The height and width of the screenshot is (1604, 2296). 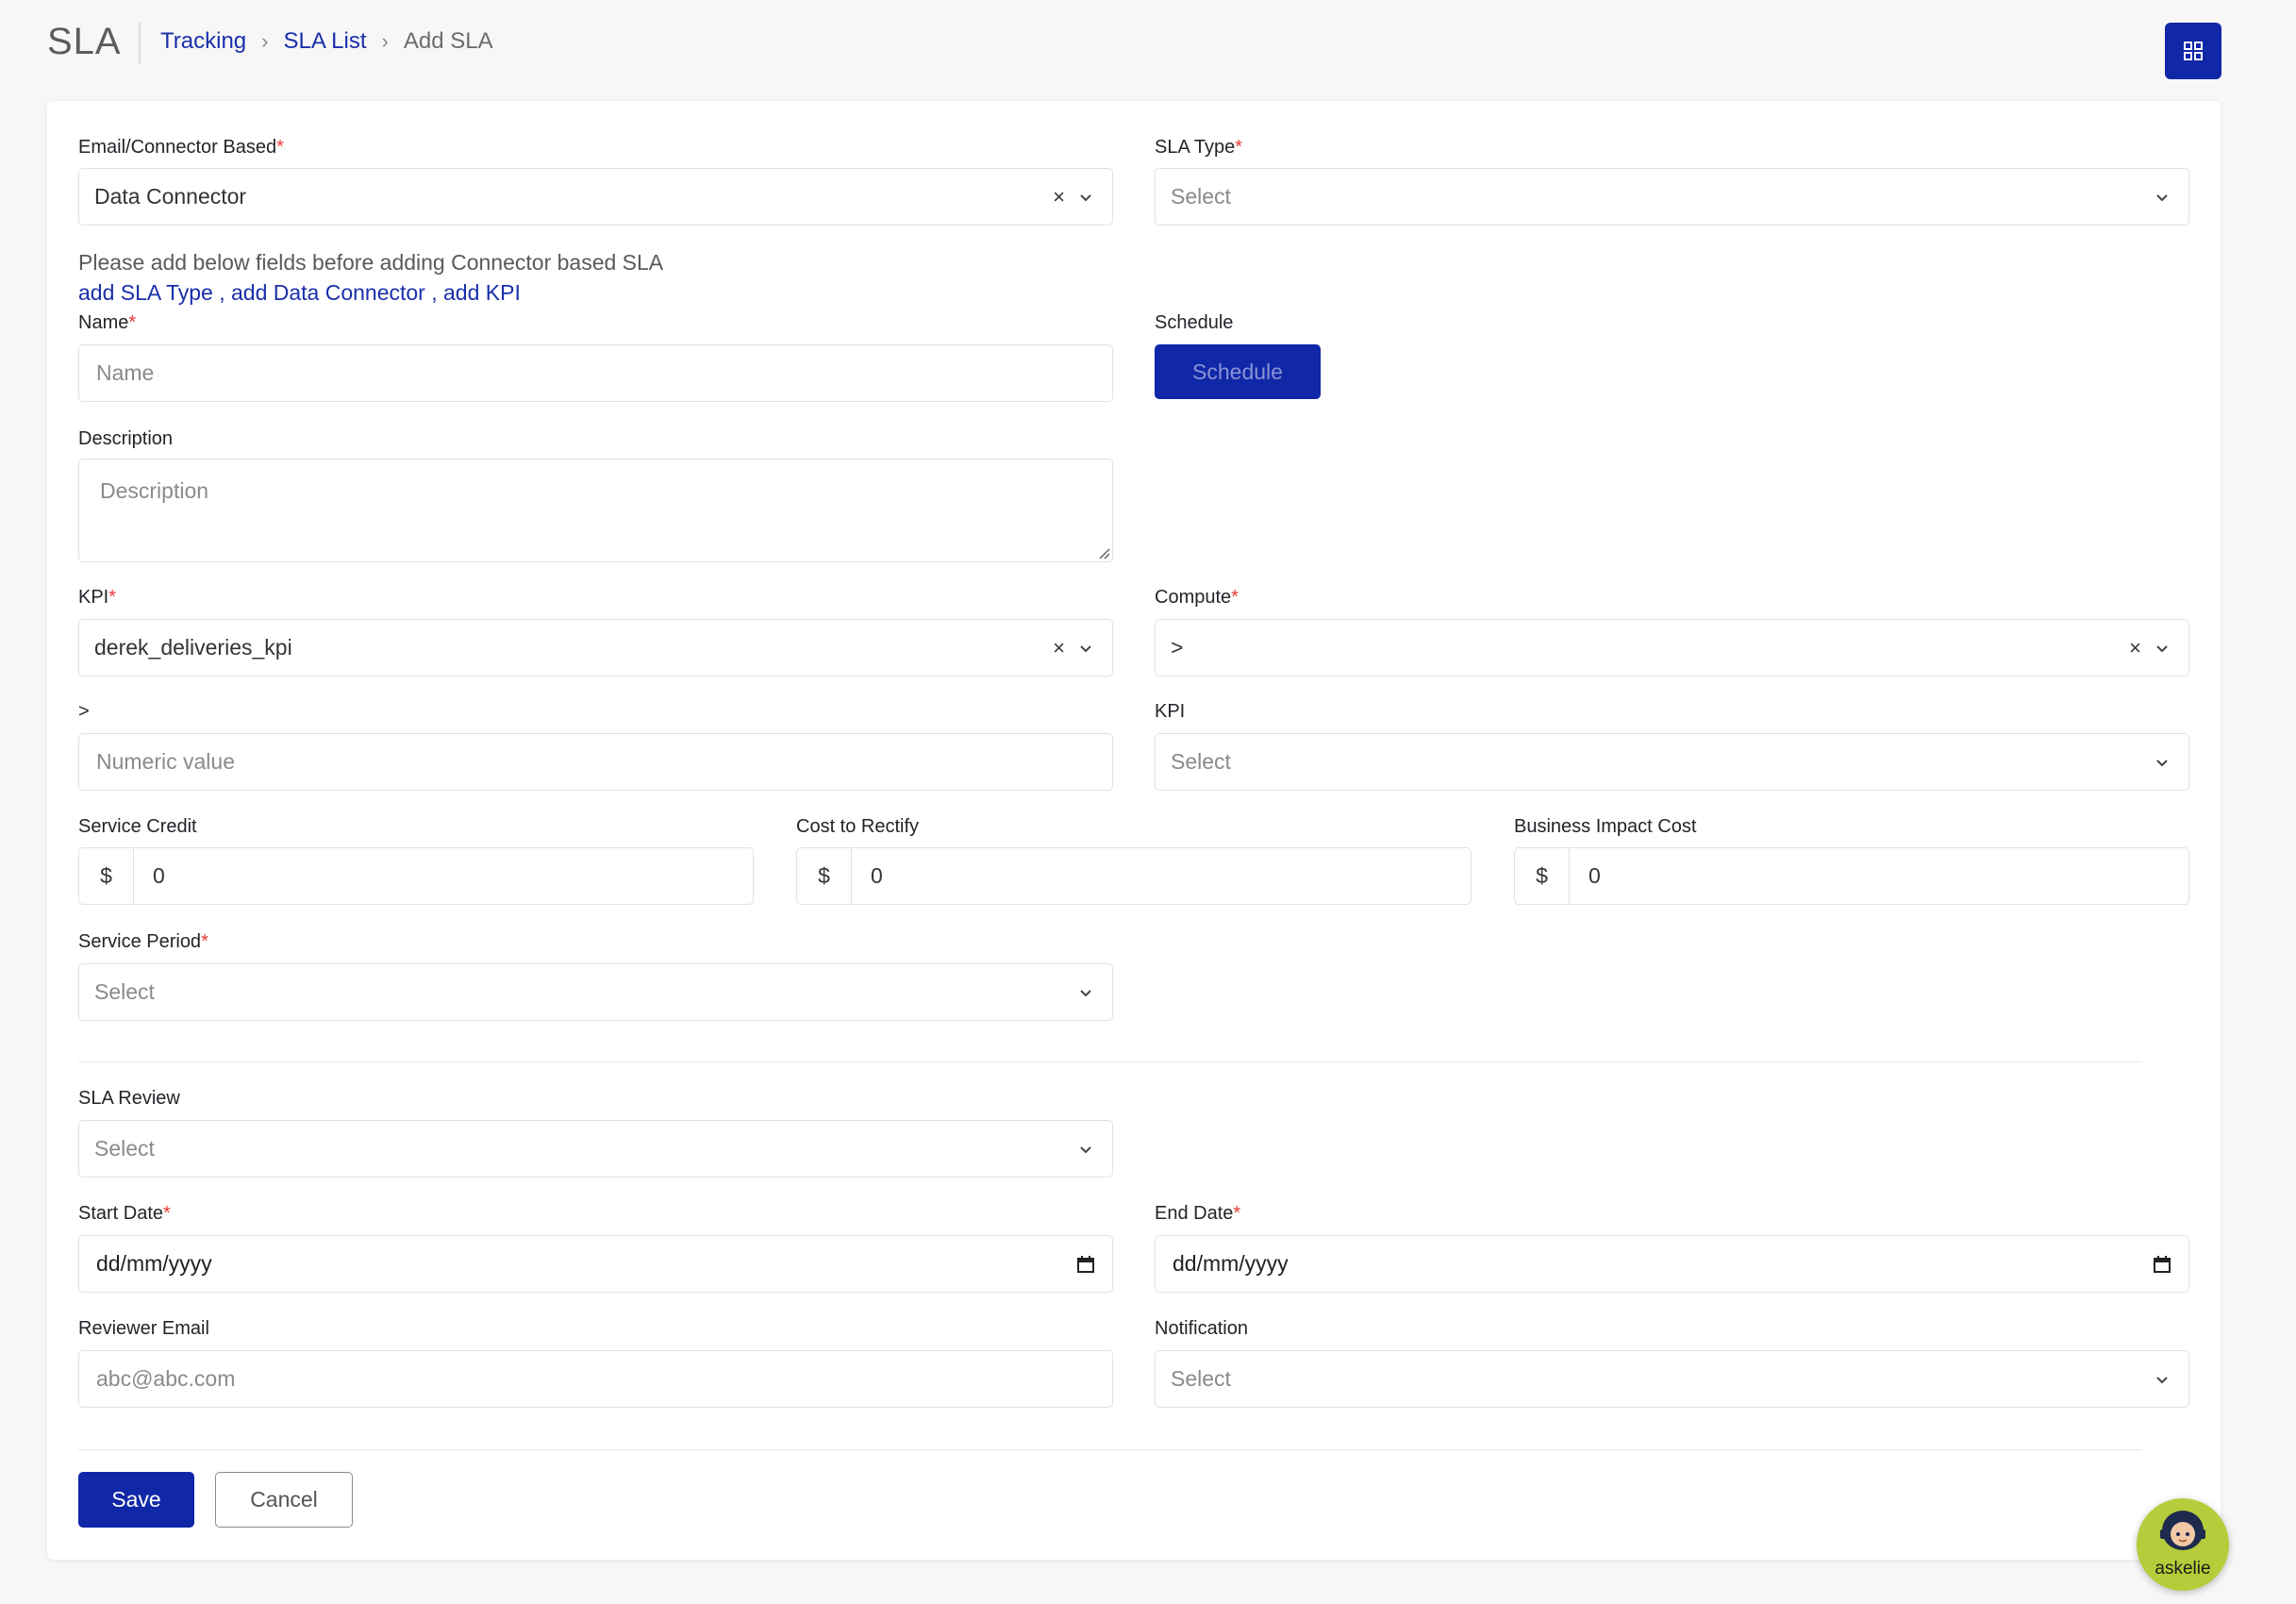 What do you see at coordinates (124, 991) in the screenshot?
I see `service-period-placeholder: Select` at bounding box center [124, 991].